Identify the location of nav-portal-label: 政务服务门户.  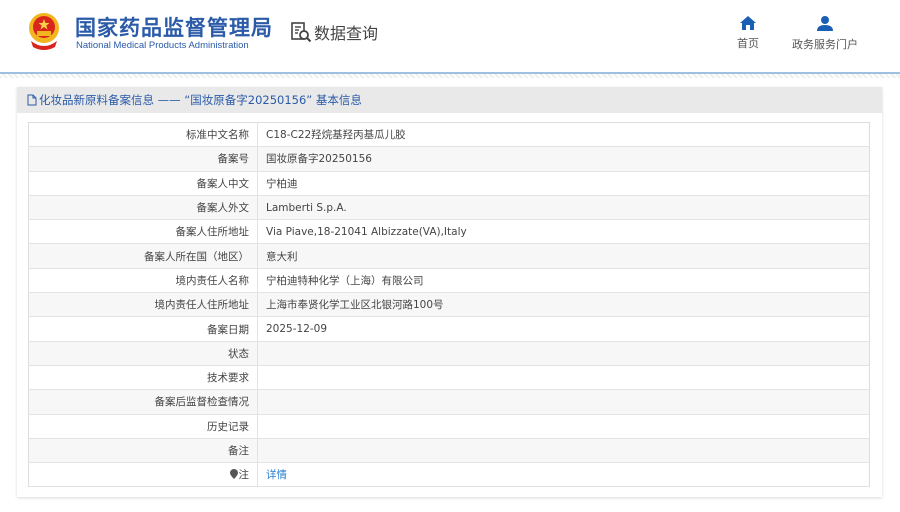
(825, 44).